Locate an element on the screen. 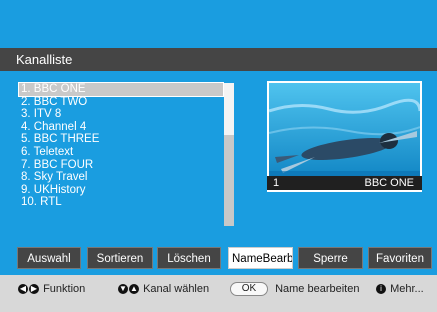 The height and width of the screenshot is (312, 437). favoriten-button: Favoriten is located at coordinates (400, 258).